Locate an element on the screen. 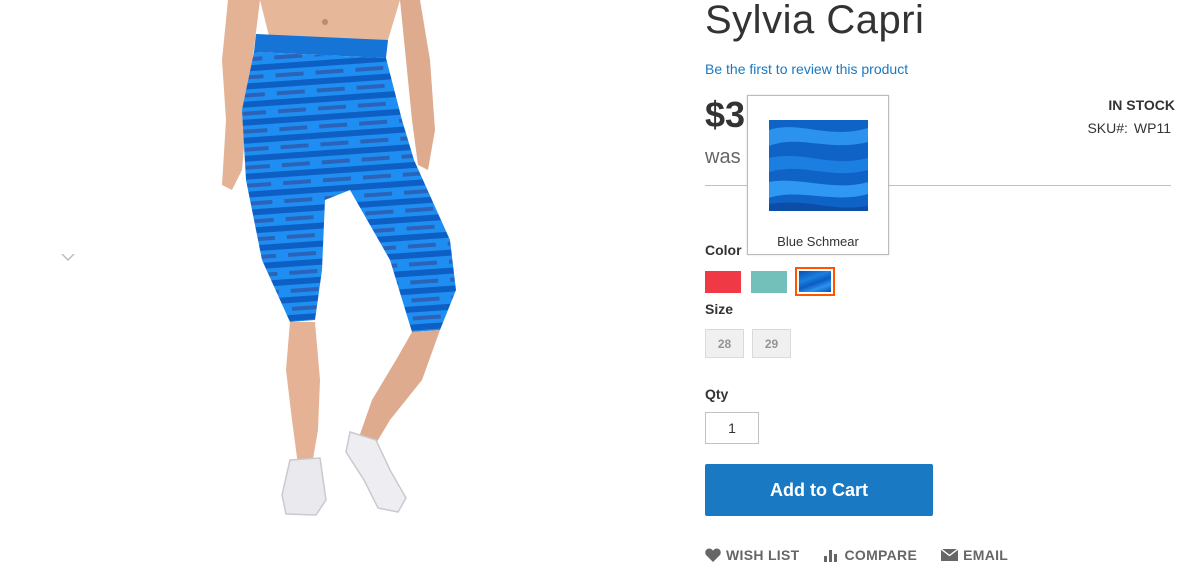  color-label: Color is located at coordinates (723, 250).